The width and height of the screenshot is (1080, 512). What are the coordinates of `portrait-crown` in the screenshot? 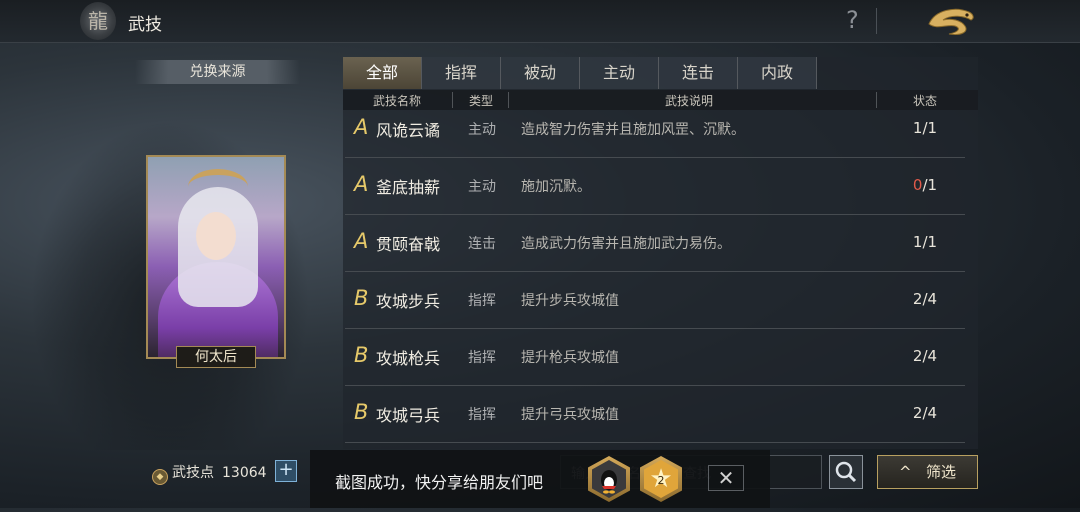 It's located at (218, 187).